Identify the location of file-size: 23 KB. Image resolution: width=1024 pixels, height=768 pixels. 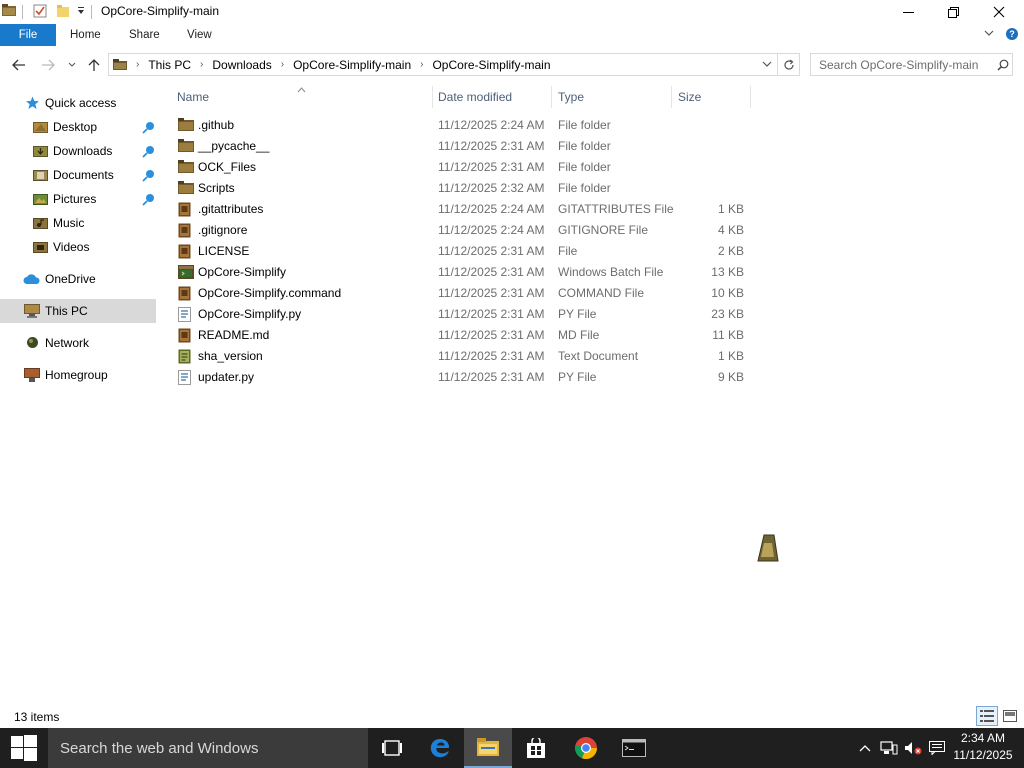
(727, 314).